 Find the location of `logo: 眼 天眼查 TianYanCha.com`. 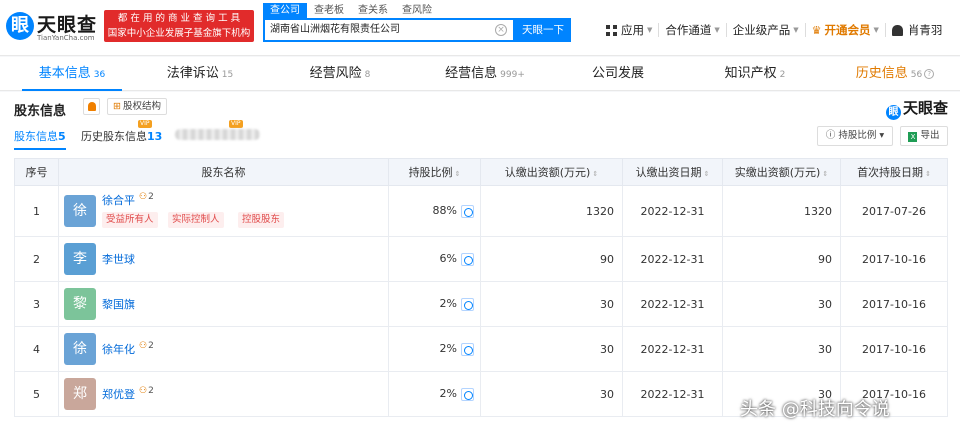

logo: 眼 天眼查 TianYanCha.com is located at coordinates (52, 27).